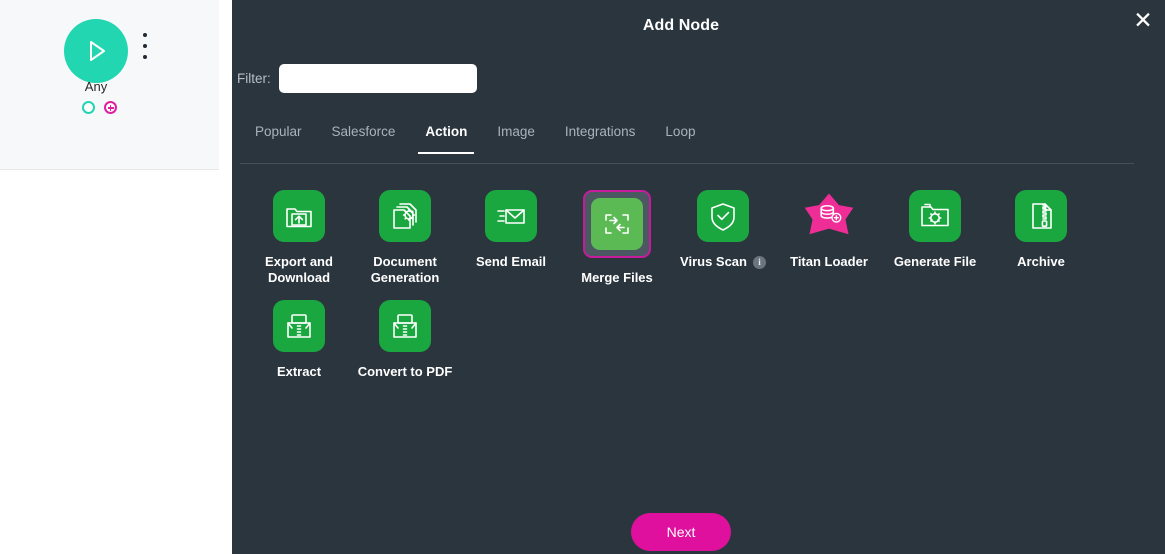 Image resolution: width=1165 pixels, height=554 pixels. I want to click on star-database-icon, so click(829, 216).